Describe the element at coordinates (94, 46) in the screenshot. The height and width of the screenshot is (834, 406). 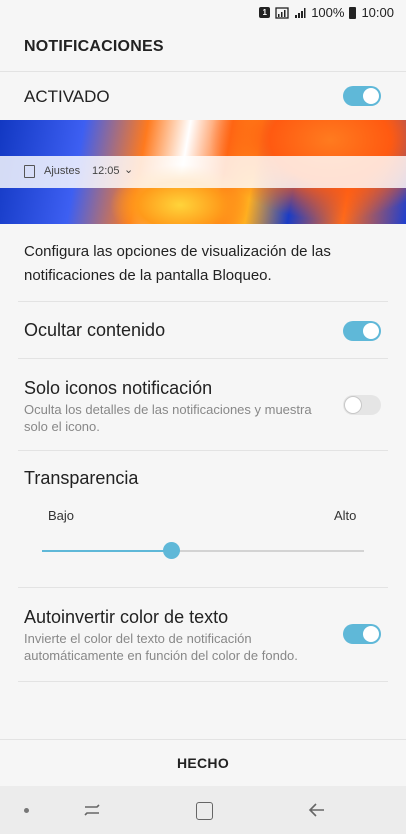
I see `page-title: NOTIFICACIONES` at that location.